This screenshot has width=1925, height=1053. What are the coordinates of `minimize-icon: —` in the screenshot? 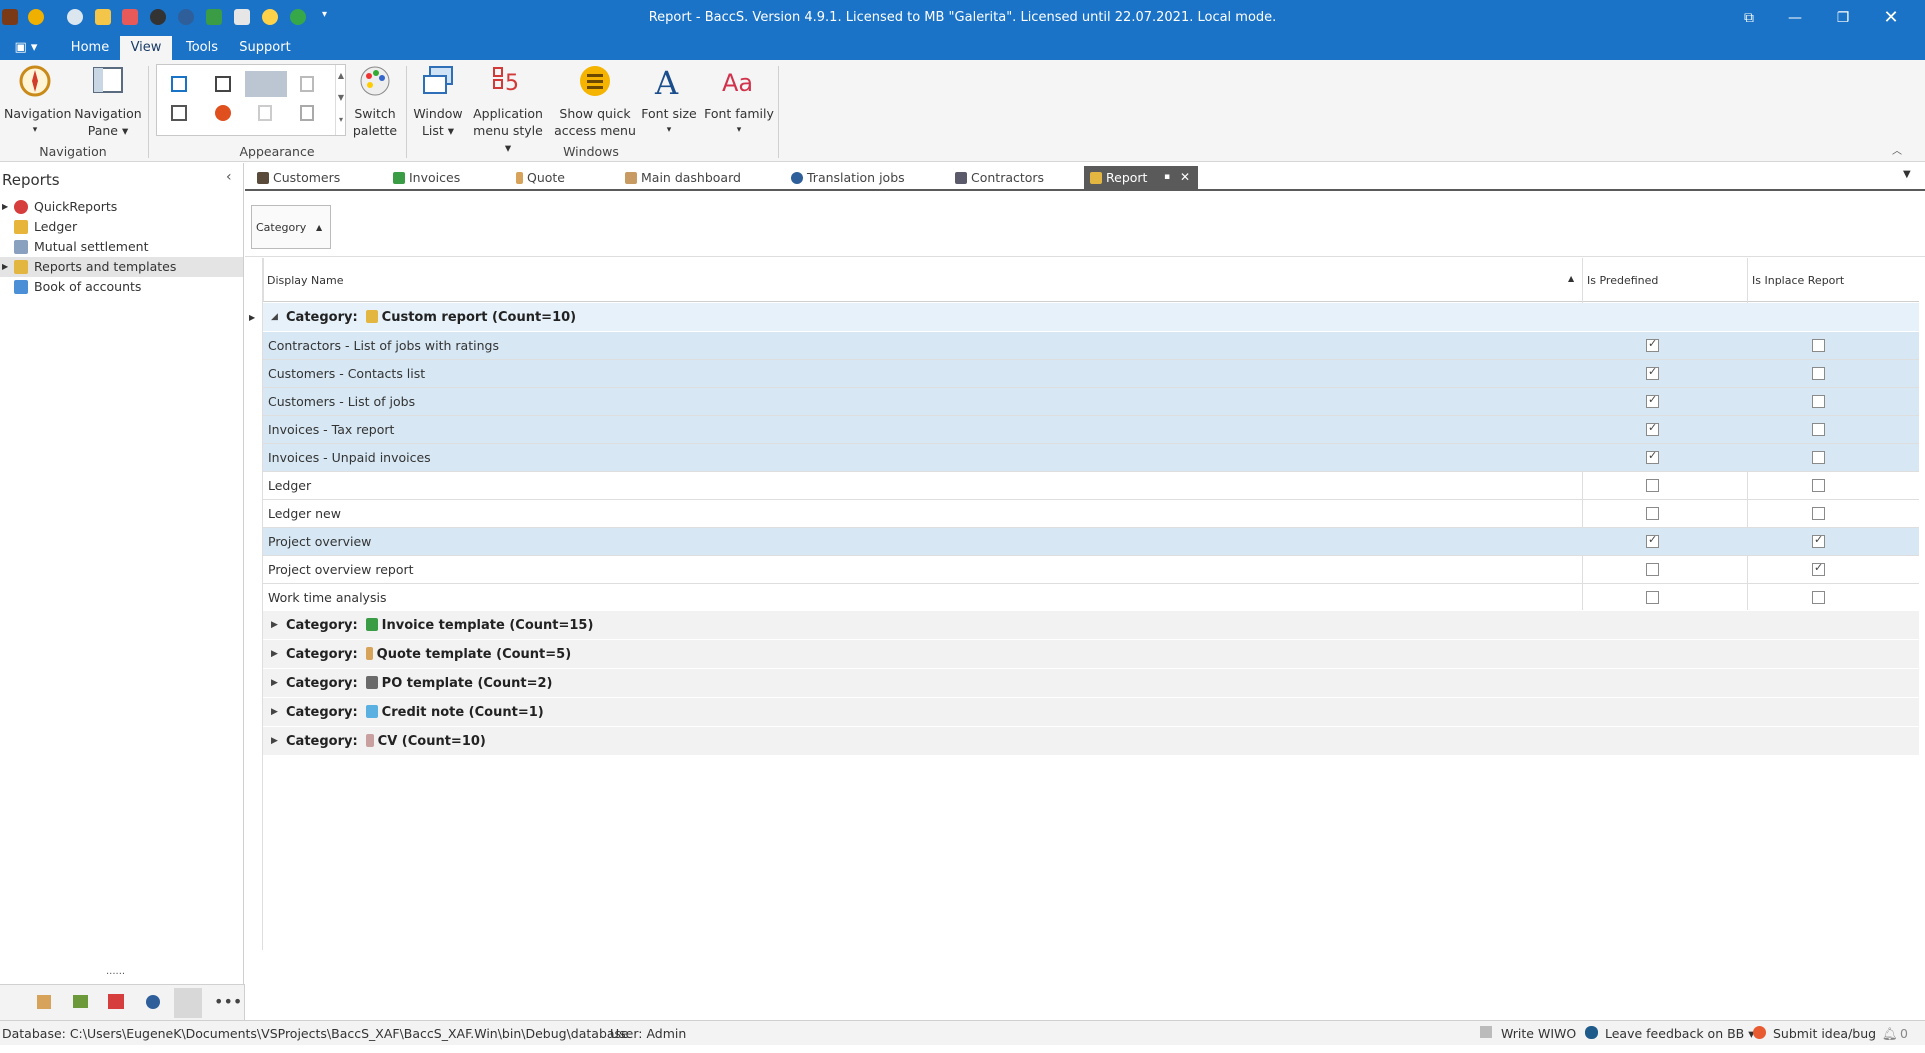 It's located at (1795, 18).